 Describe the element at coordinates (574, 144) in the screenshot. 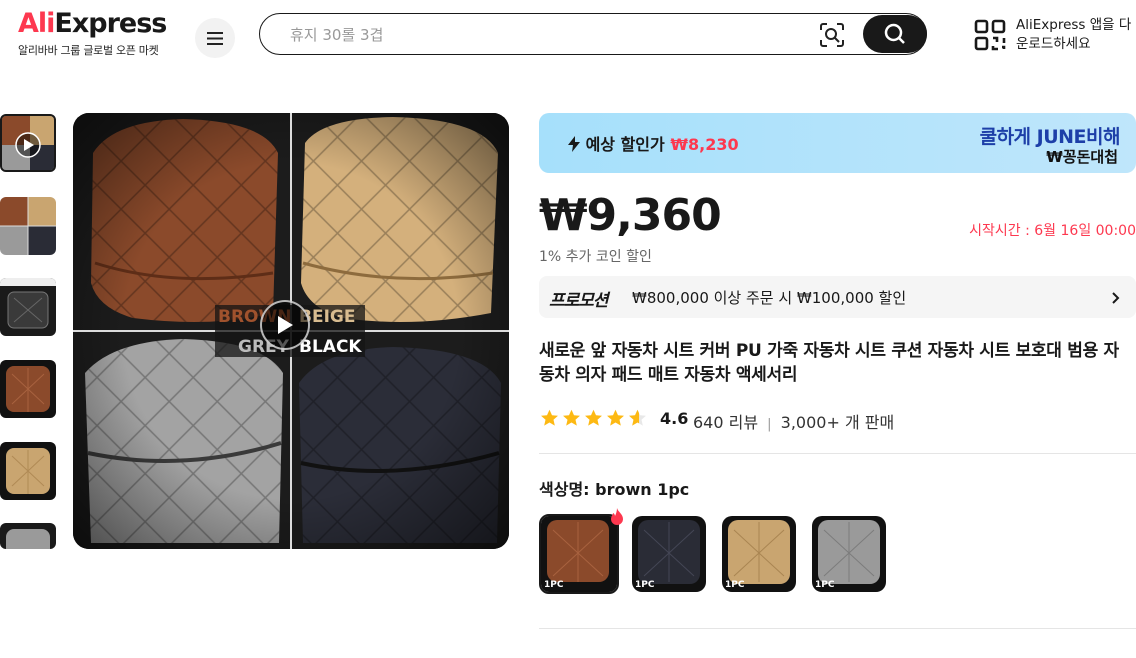

I see `lightning-icon` at that location.